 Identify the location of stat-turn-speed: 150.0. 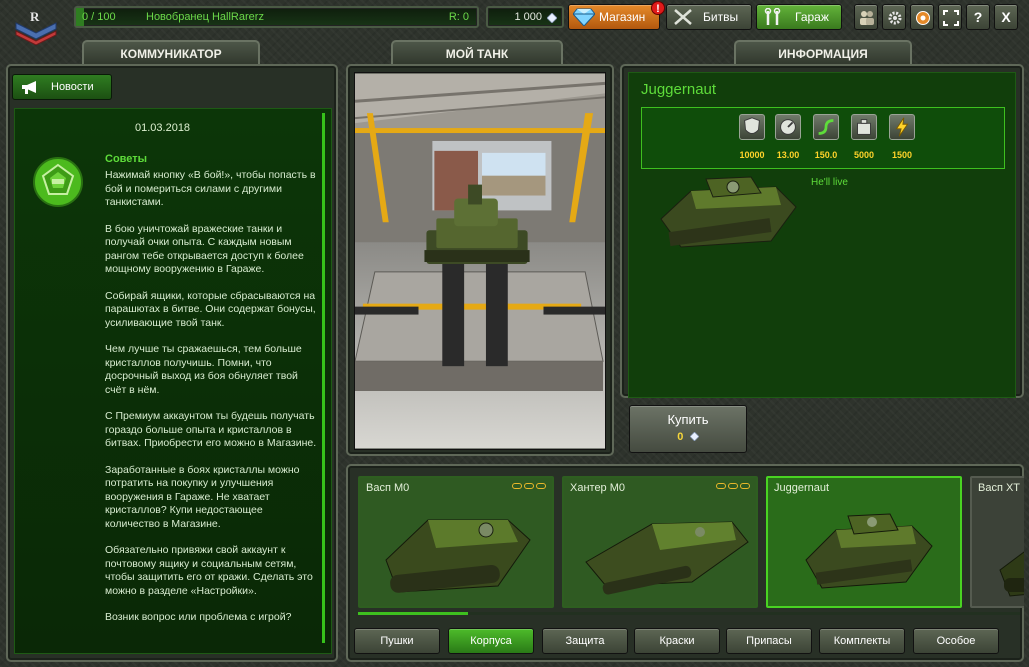
(826, 137).